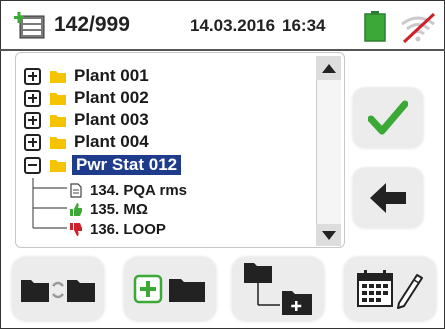 The image size is (445, 329). I want to click on document-icon, so click(76, 190).